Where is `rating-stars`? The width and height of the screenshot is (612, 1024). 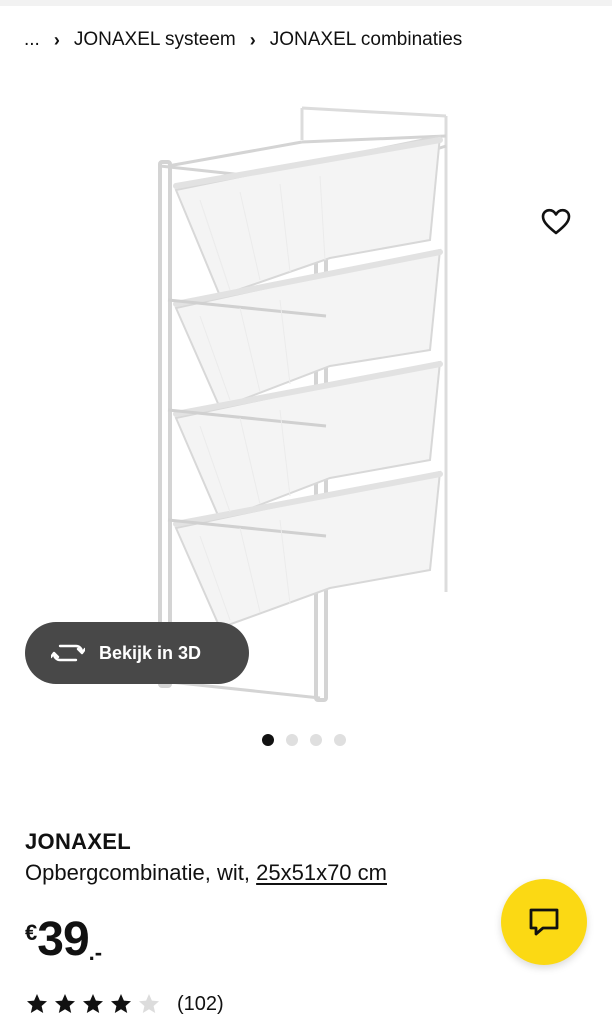
rating-stars is located at coordinates (93, 1004).